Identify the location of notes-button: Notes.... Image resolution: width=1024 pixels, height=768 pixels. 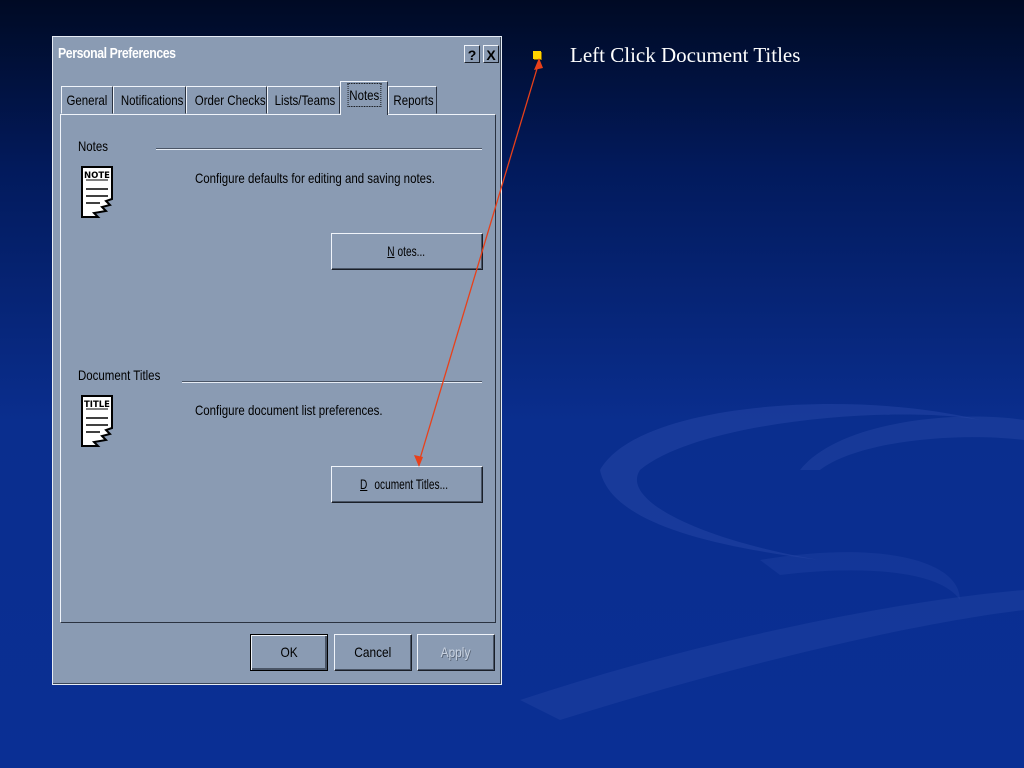
(407, 251).